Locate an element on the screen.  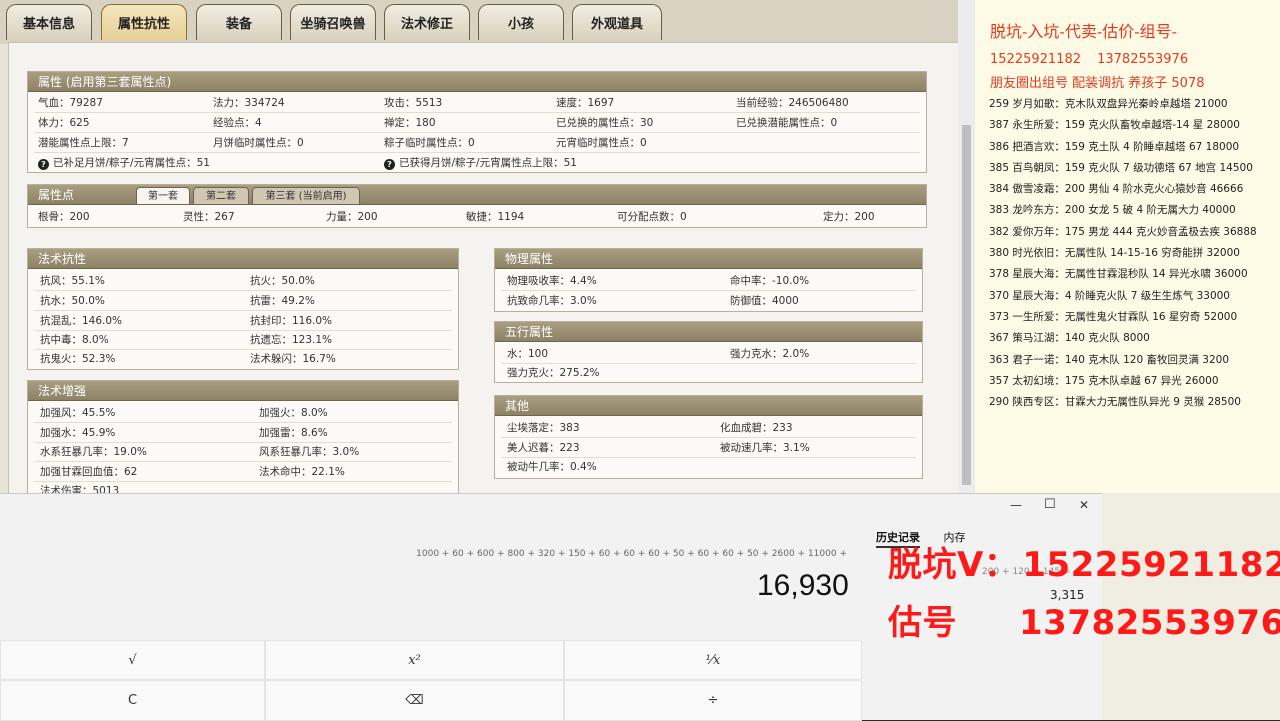
elem-stat: 水：100 is located at coordinates (528, 354).